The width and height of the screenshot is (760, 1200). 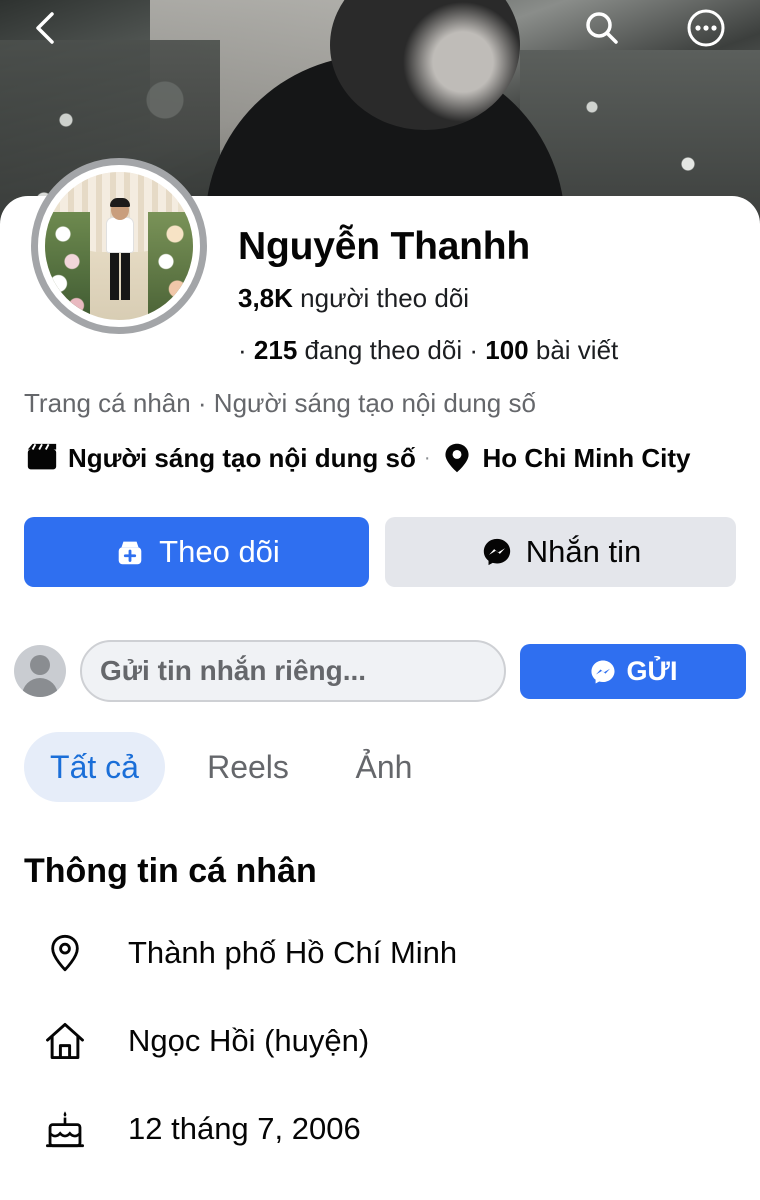 What do you see at coordinates (577, 350) in the screenshot?
I see `posts-label: bài viết` at bounding box center [577, 350].